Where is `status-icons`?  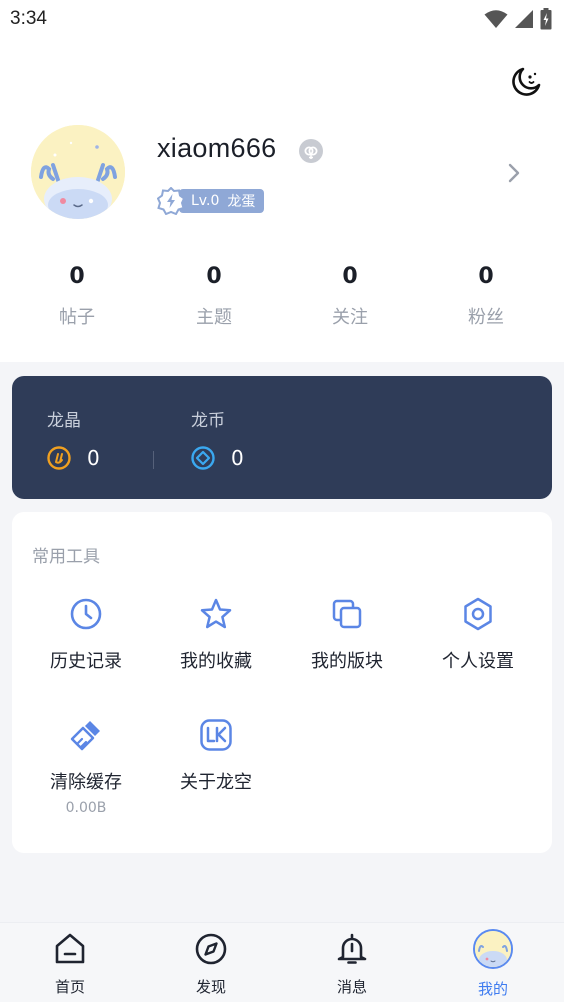
status-icons is located at coordinates (518, 19).